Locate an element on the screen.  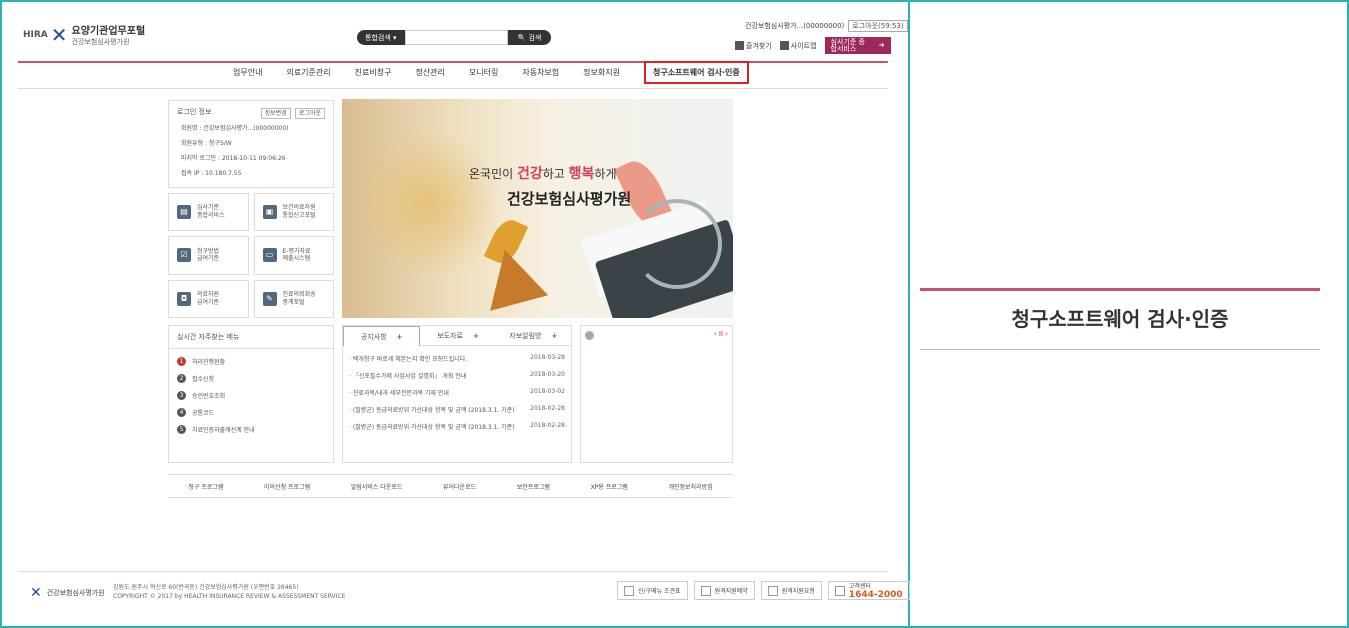
quick-item: ▤ 심사기준 종합서비스 is located at coordinates (208, 212).